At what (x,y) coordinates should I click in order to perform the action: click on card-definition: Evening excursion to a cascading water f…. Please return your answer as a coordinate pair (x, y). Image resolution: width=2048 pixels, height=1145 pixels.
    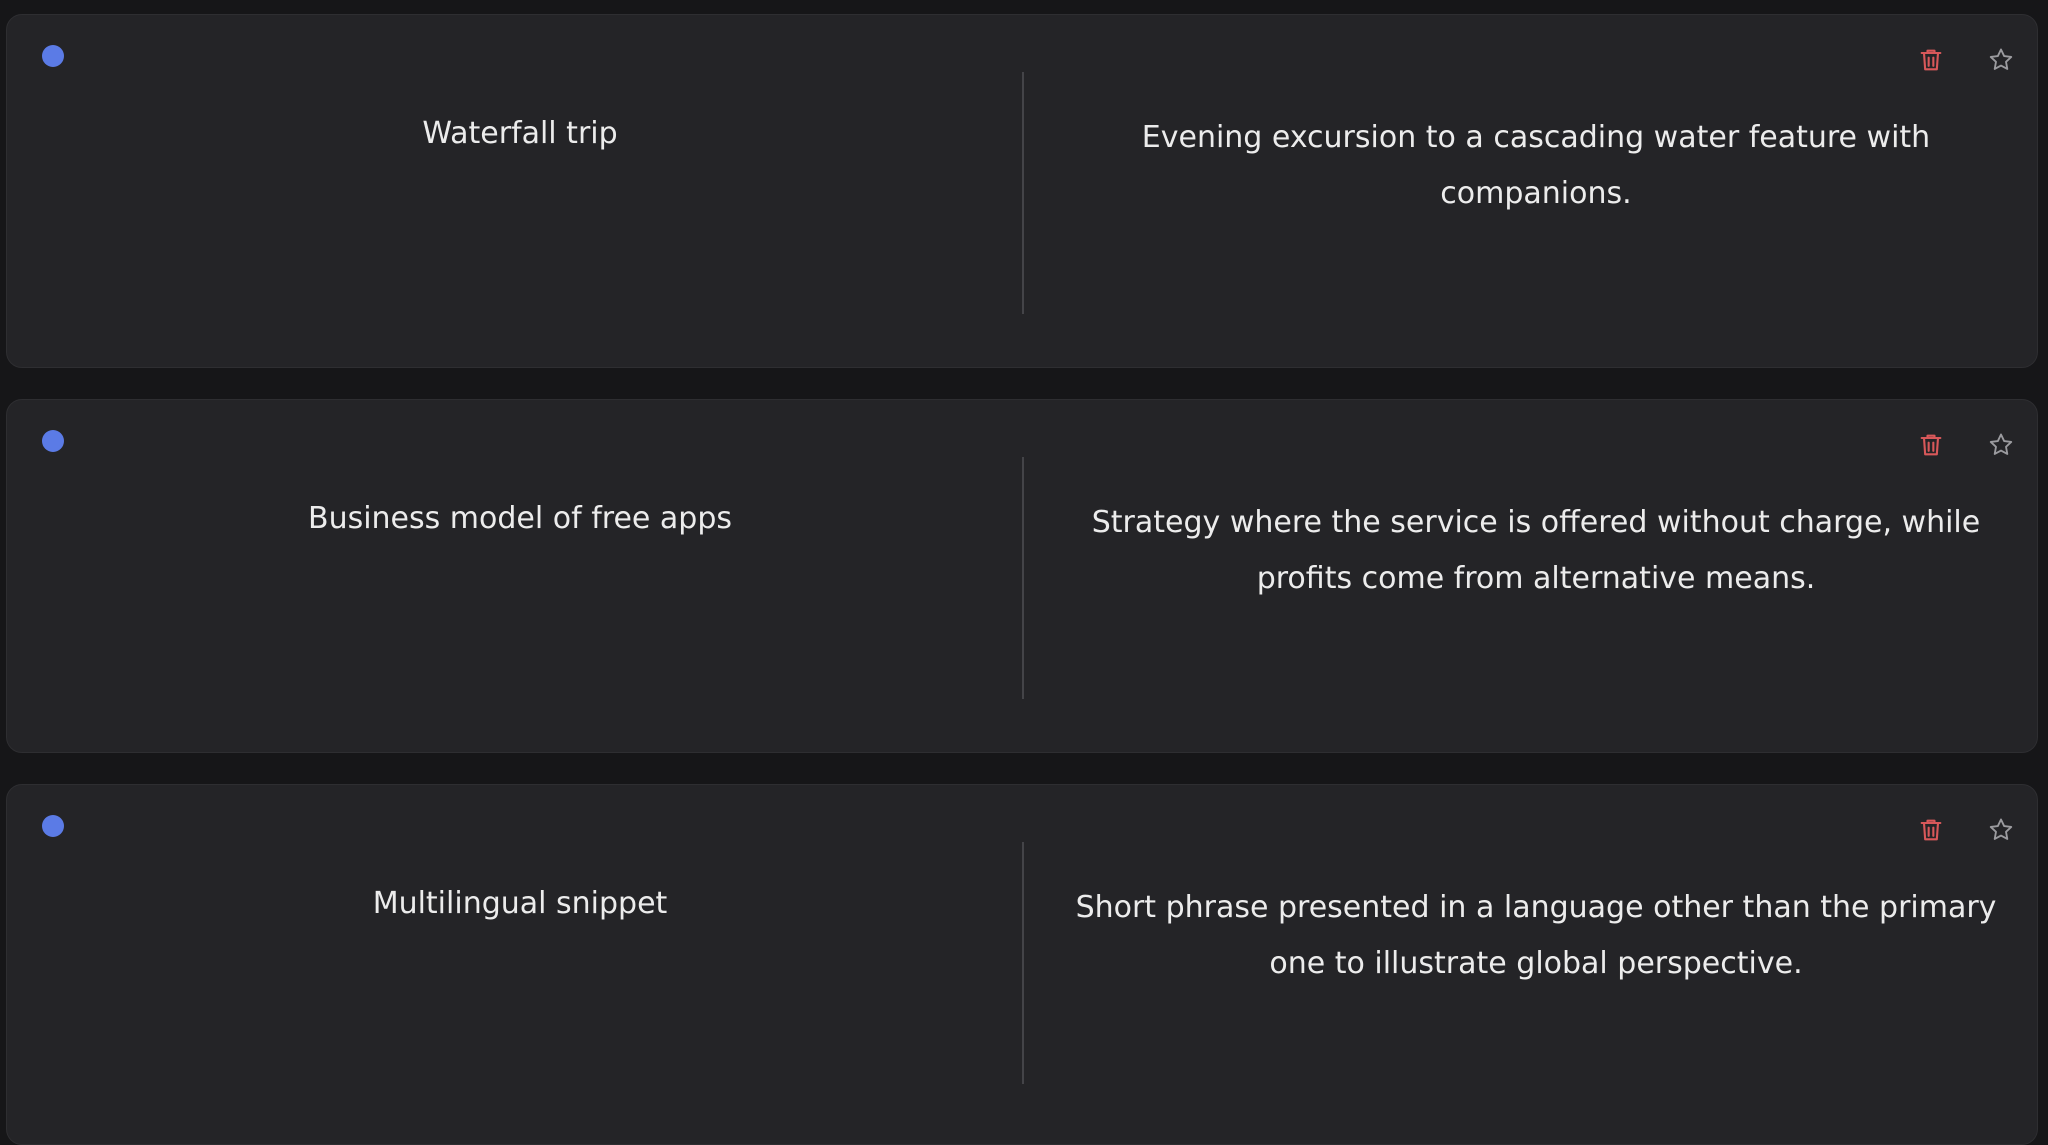
    Looking at the image, I should click on (1536, 165).